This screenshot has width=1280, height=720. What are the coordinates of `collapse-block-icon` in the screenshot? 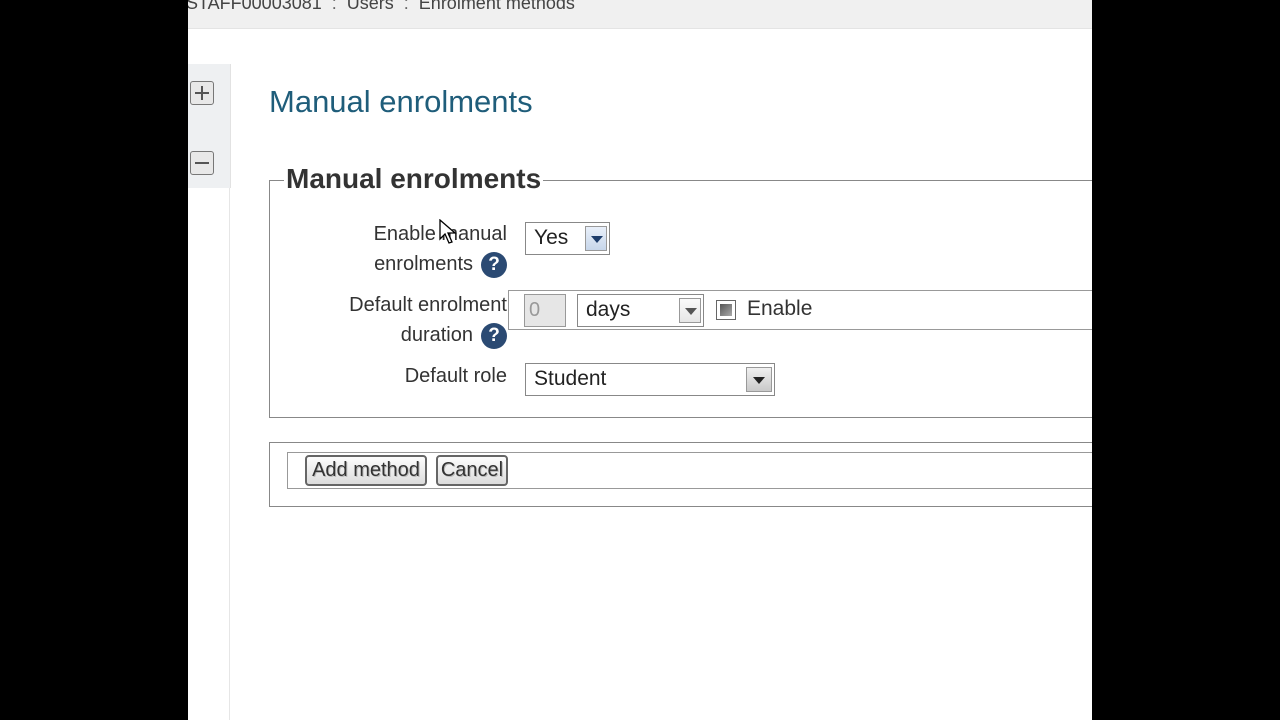 It's located at (202, 163).